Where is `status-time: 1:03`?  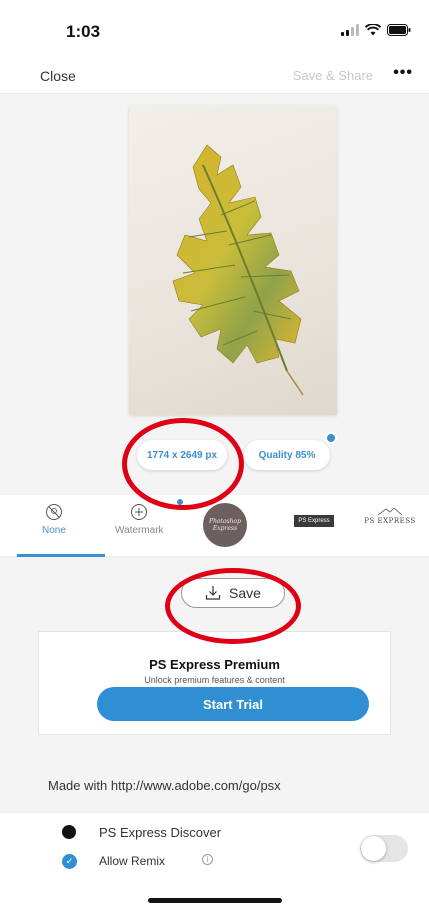 status-time: 1:03 is located at coordinates (83, 31).